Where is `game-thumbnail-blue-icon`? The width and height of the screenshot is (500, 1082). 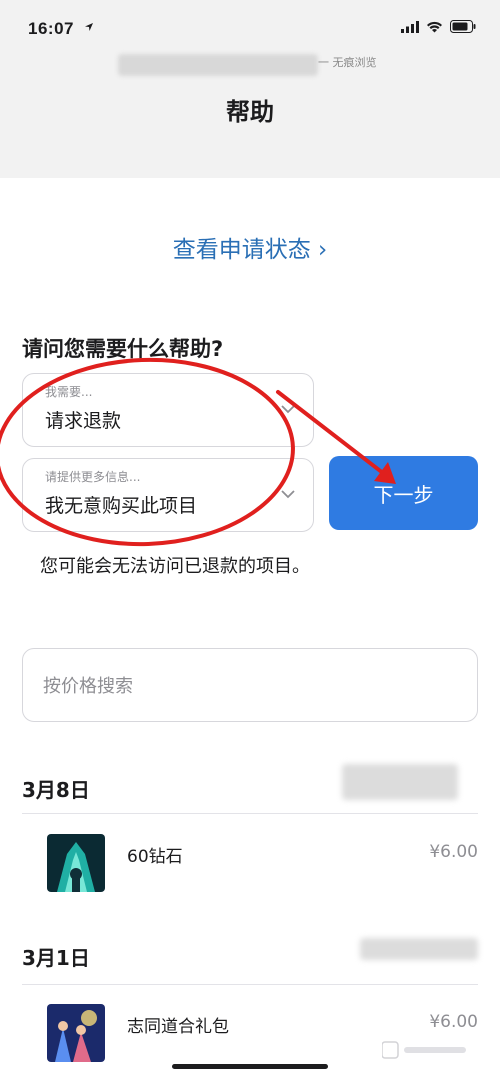 game-thumbnail-blue-icon is located at coordinates (76, 1033).